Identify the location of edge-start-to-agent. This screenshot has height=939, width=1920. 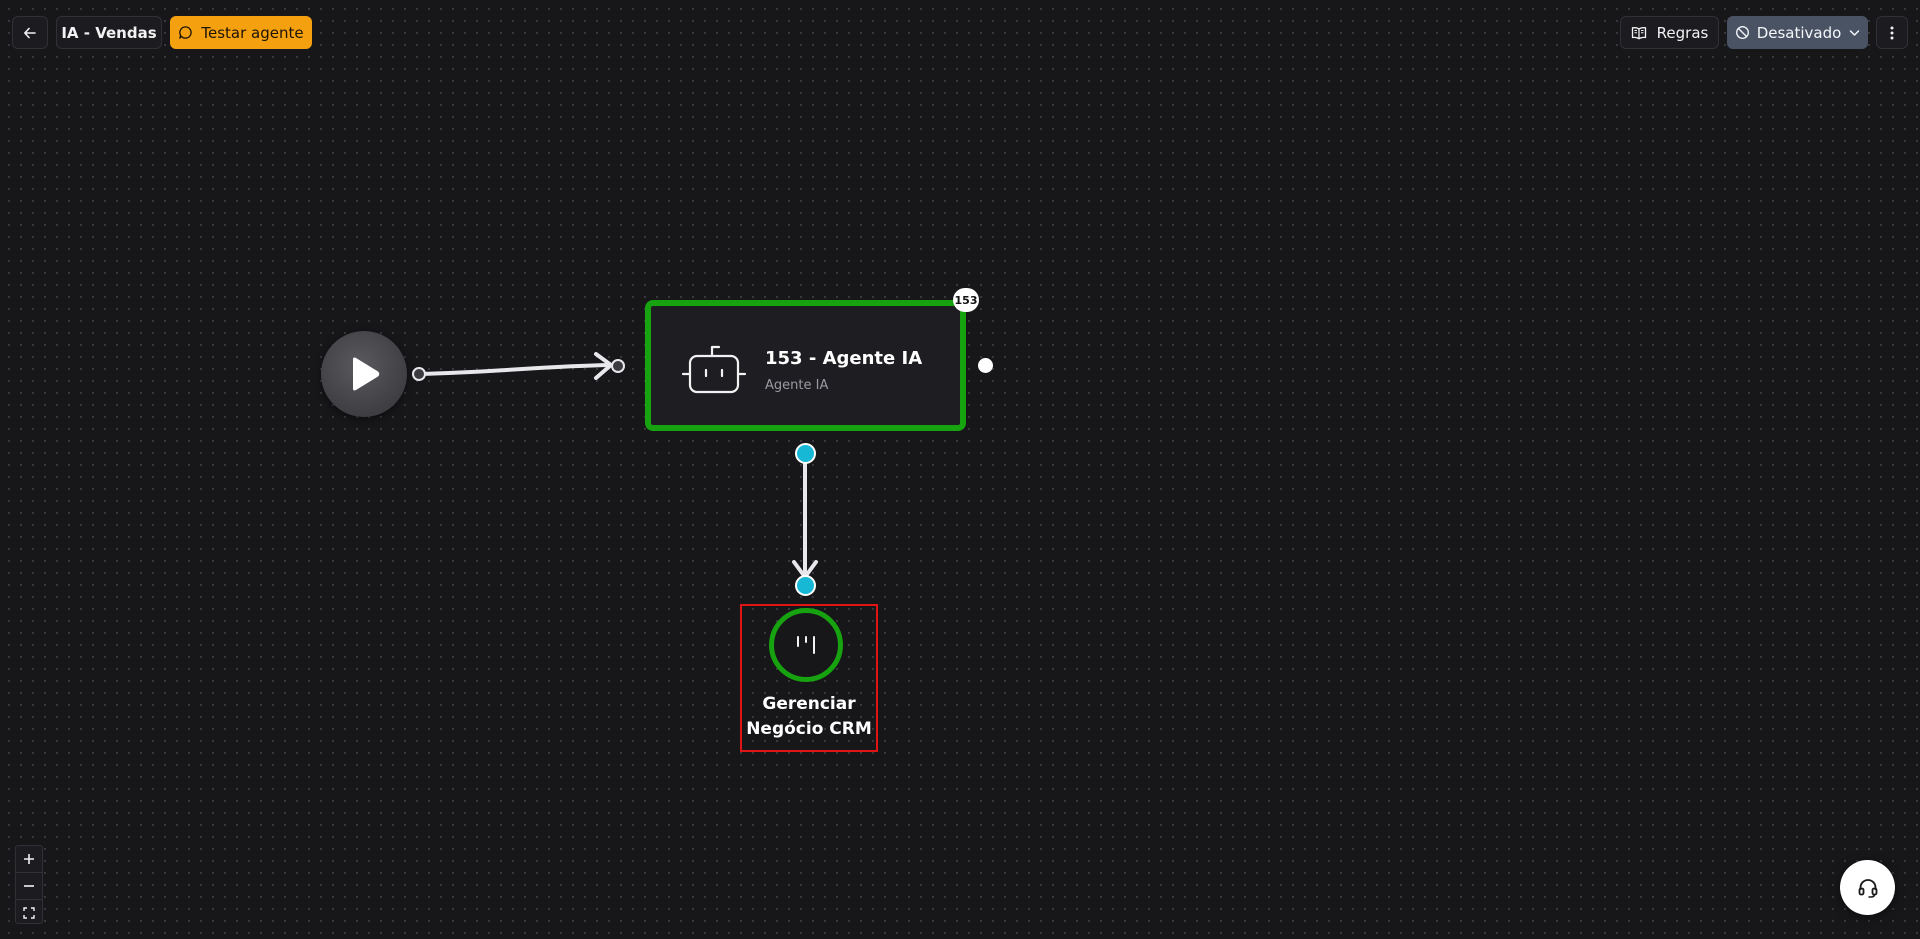
(515, 369).